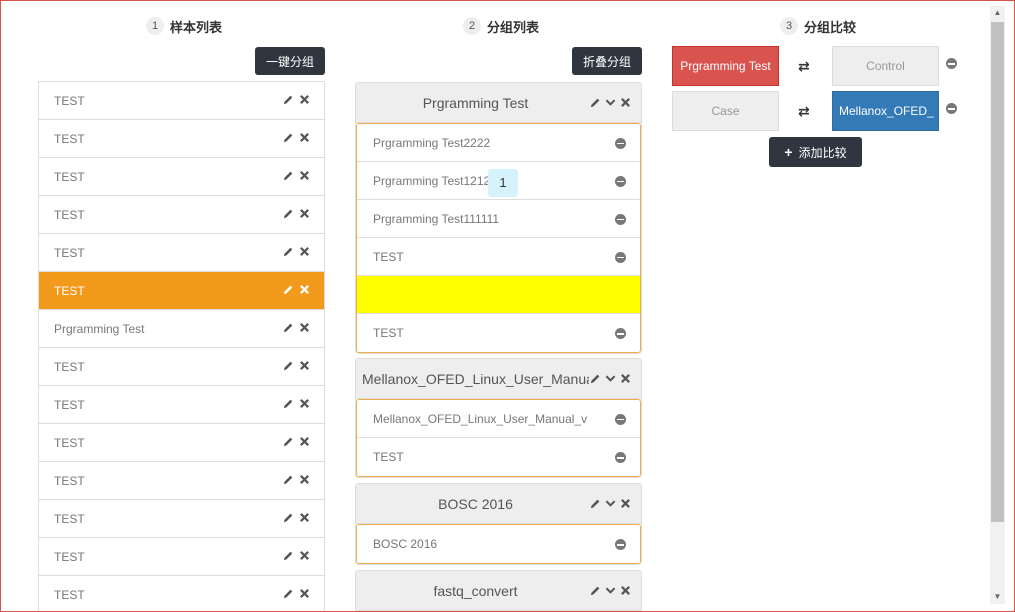 The width and height of the screenshot is (1015, 612). What do you see at coordinates (69, 290) in the screenshot?
I see `sample-name: TEST` at bounding box center [69, 290].